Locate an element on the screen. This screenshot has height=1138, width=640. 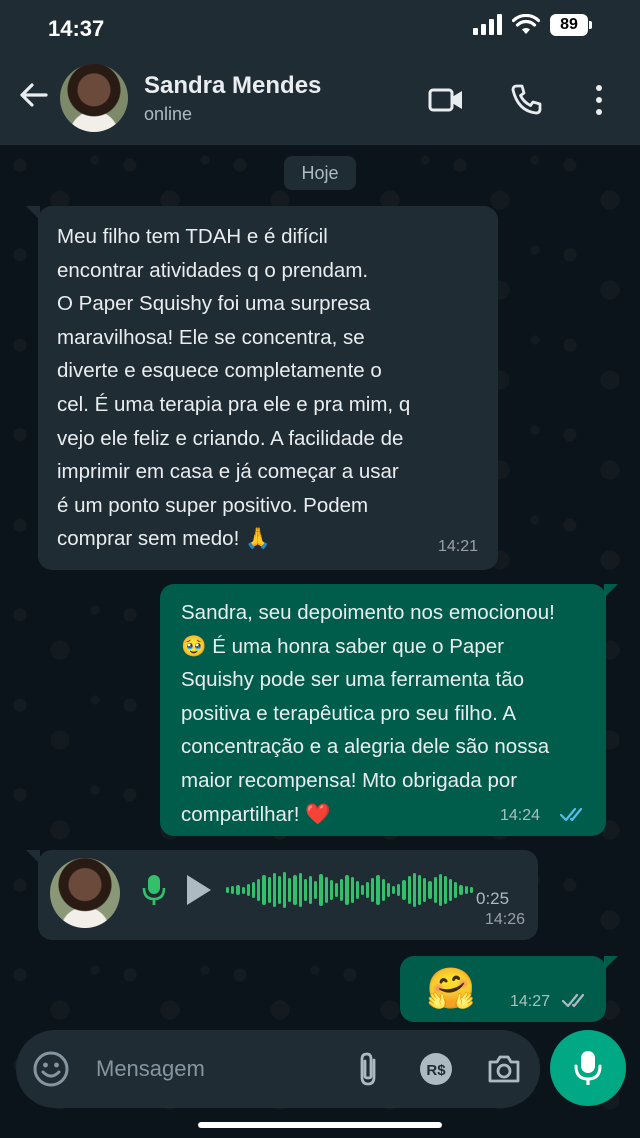
message-line: maravilhosa! Ele se concentra, se is located at coordinates (211, 337).